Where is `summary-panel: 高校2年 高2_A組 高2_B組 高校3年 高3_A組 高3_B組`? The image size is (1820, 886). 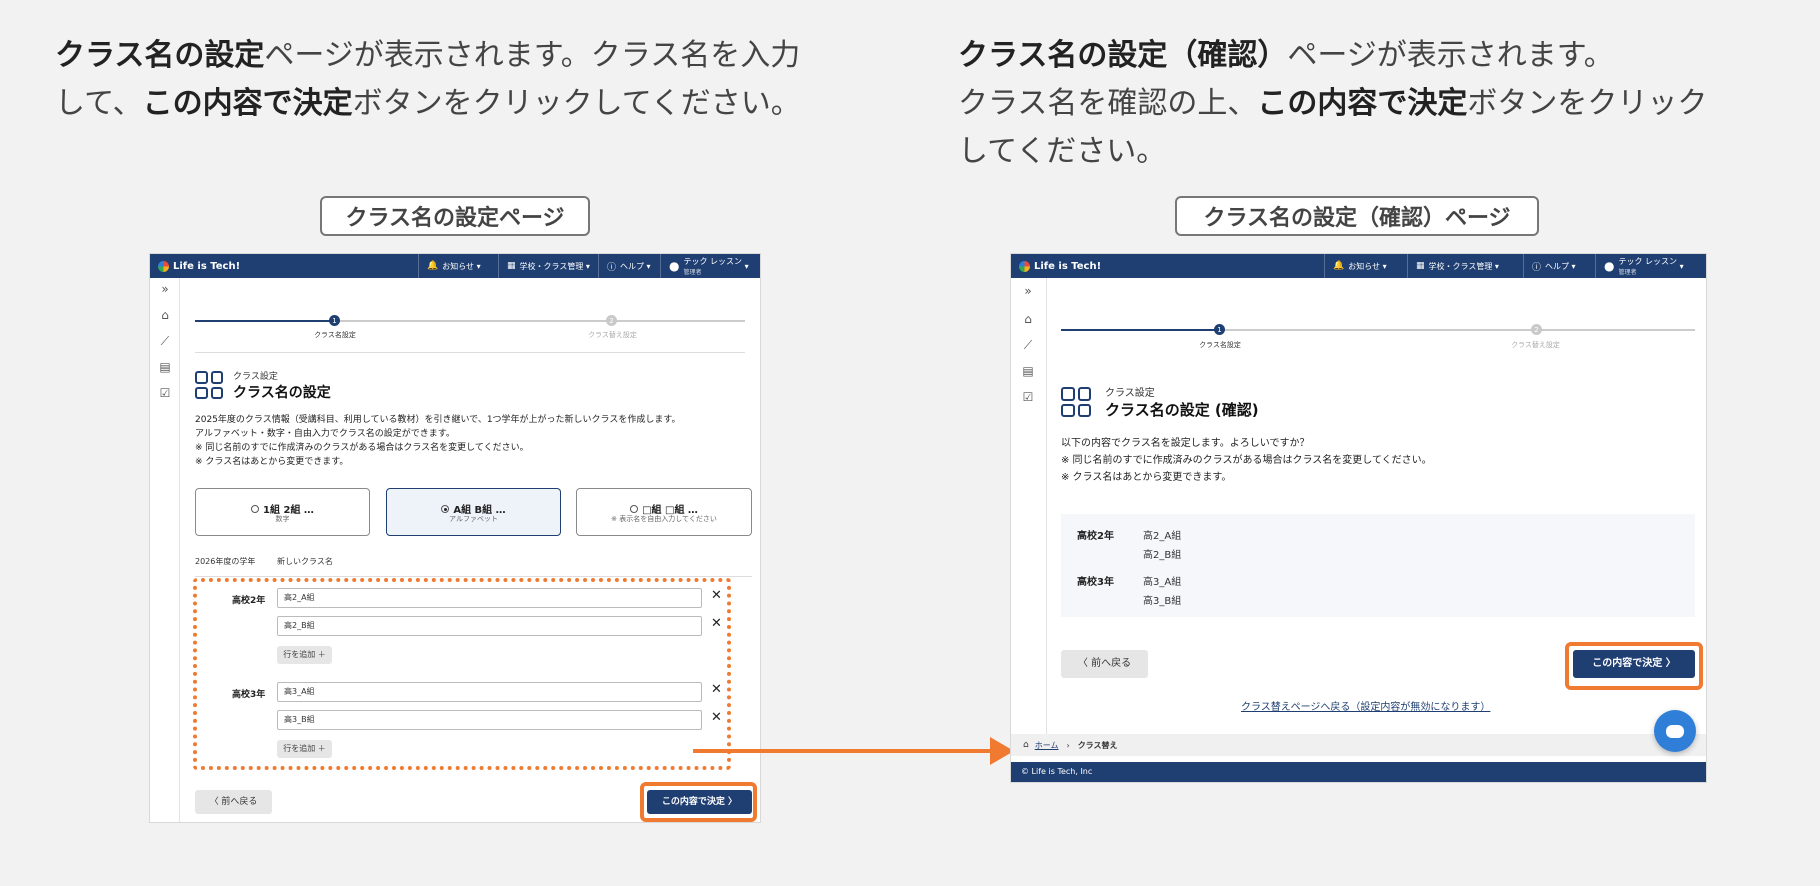 summary-panel: 高校2年 高2_A組 高2_B組 高校3年 高3_A組 高3_B組 is located at coordinates (1378, 565).